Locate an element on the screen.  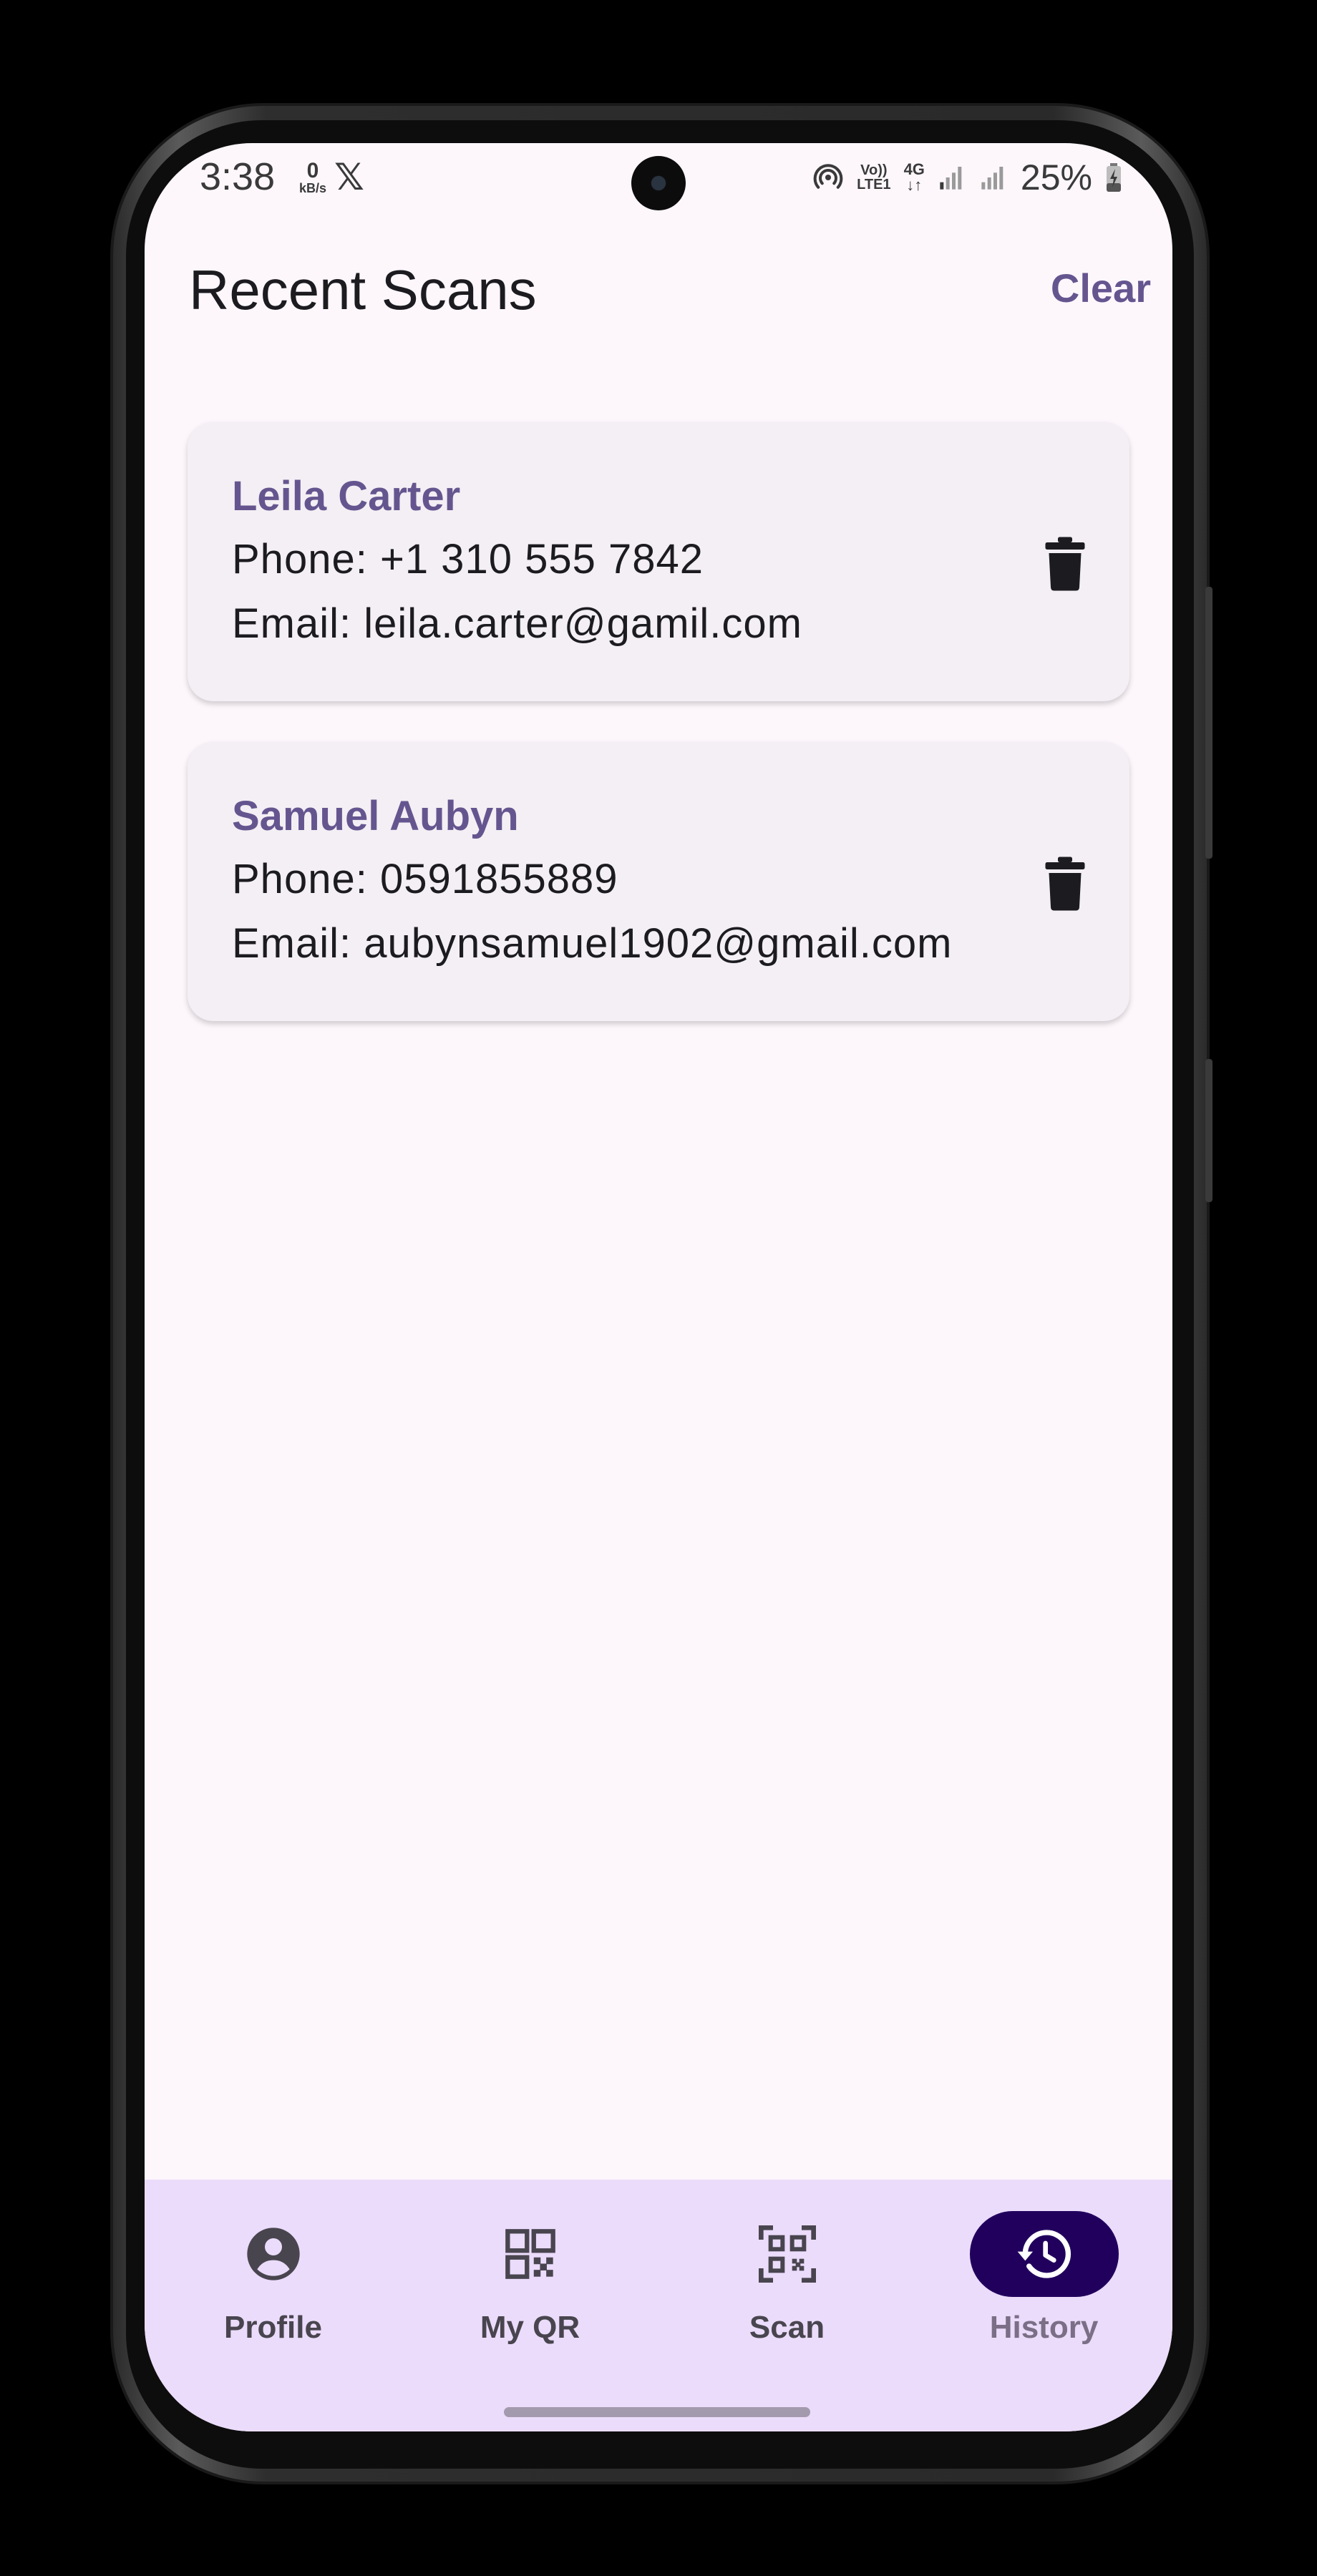
nav-label-my-qr: My QR is located at coordinates (530, 2327).